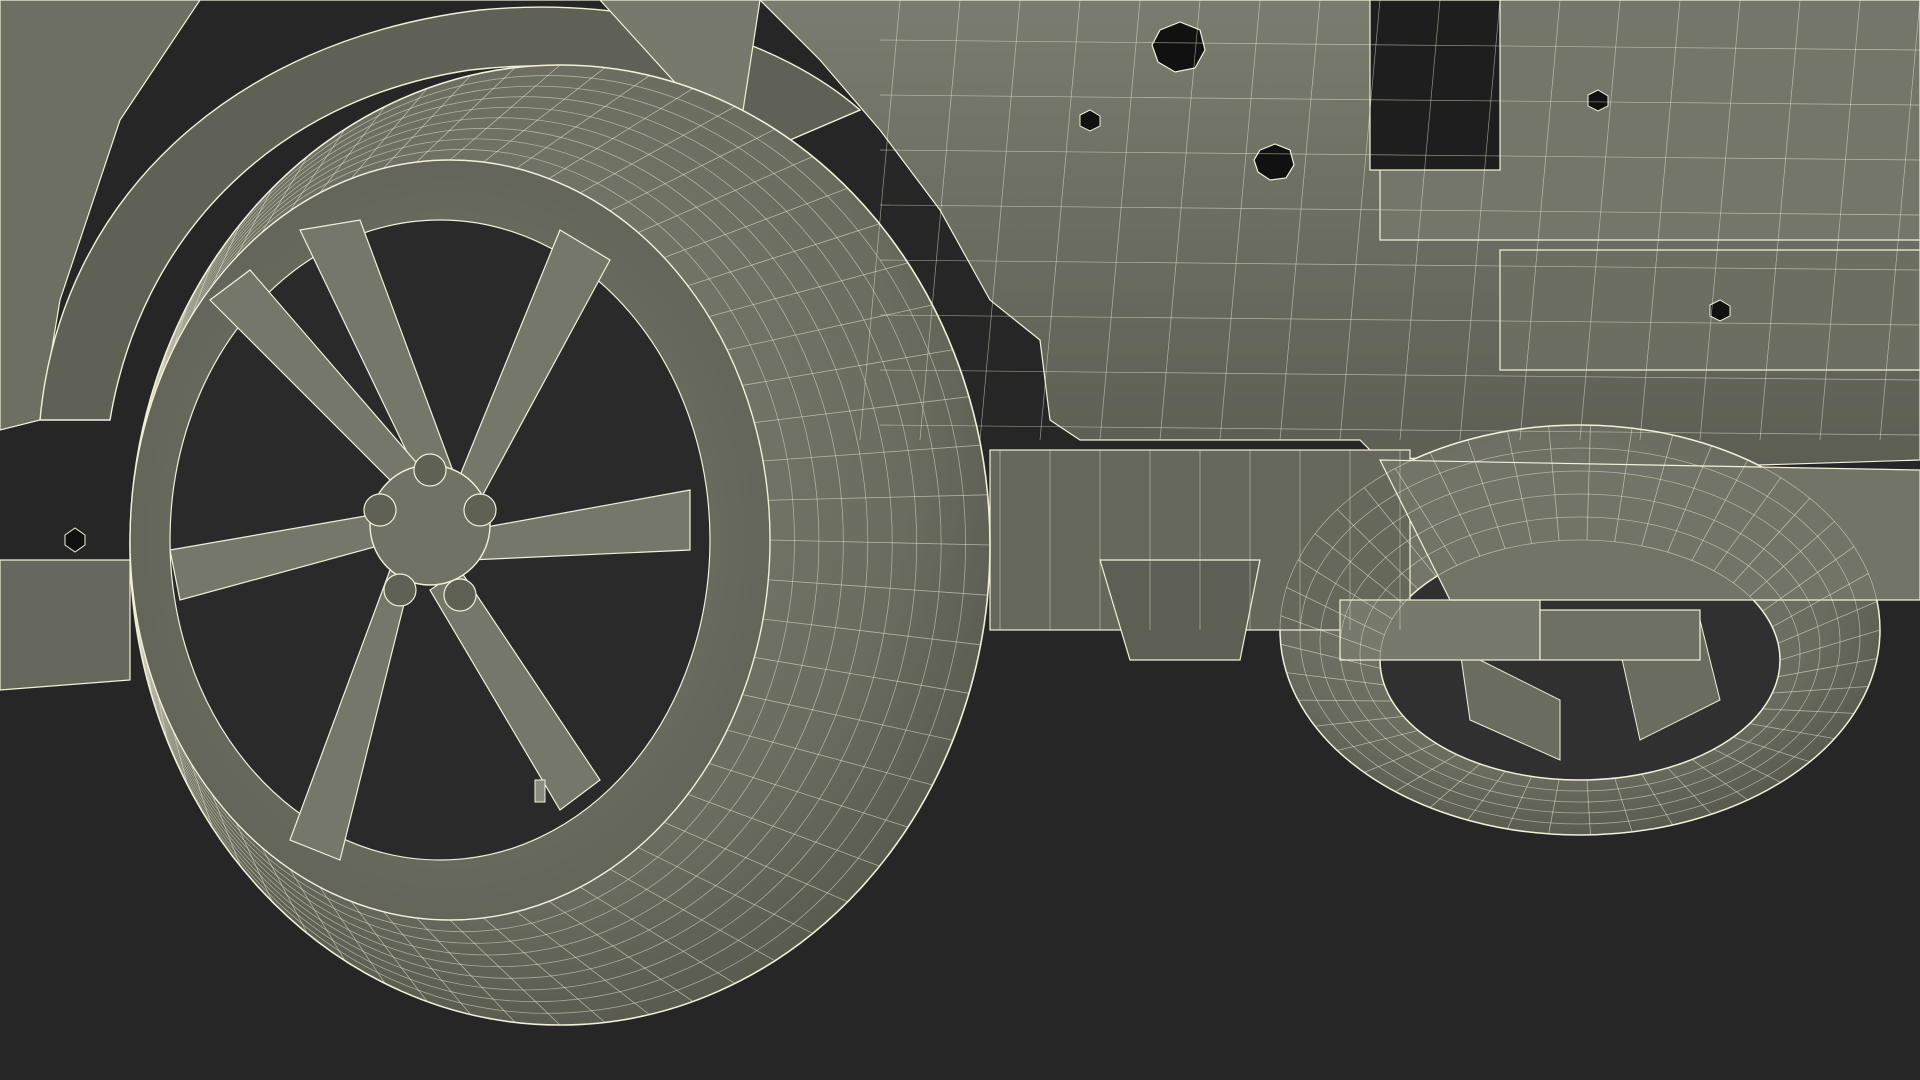  What do you see at coordinates (1440, 630) in the screenshot?
I see `shock-mount` at bounding box center [1440, 630].